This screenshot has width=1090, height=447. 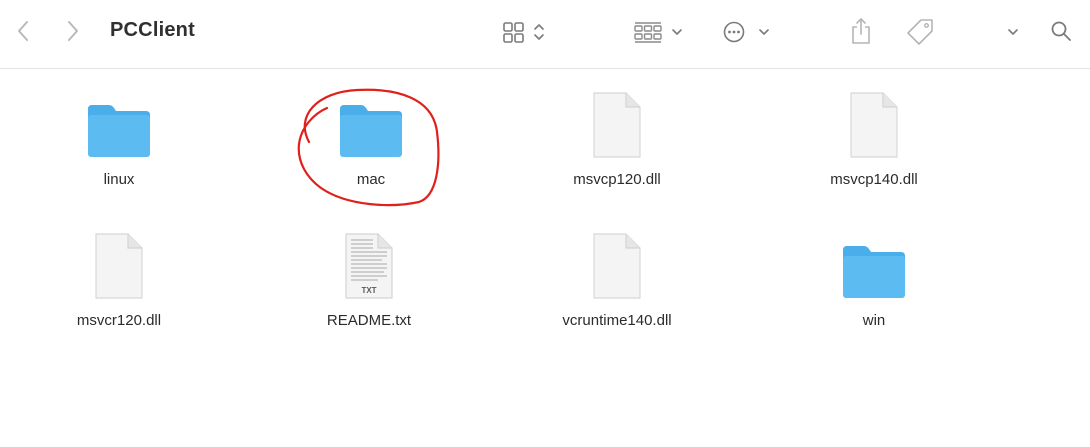 I want to click on forward-button, so click(x=73, y=31).